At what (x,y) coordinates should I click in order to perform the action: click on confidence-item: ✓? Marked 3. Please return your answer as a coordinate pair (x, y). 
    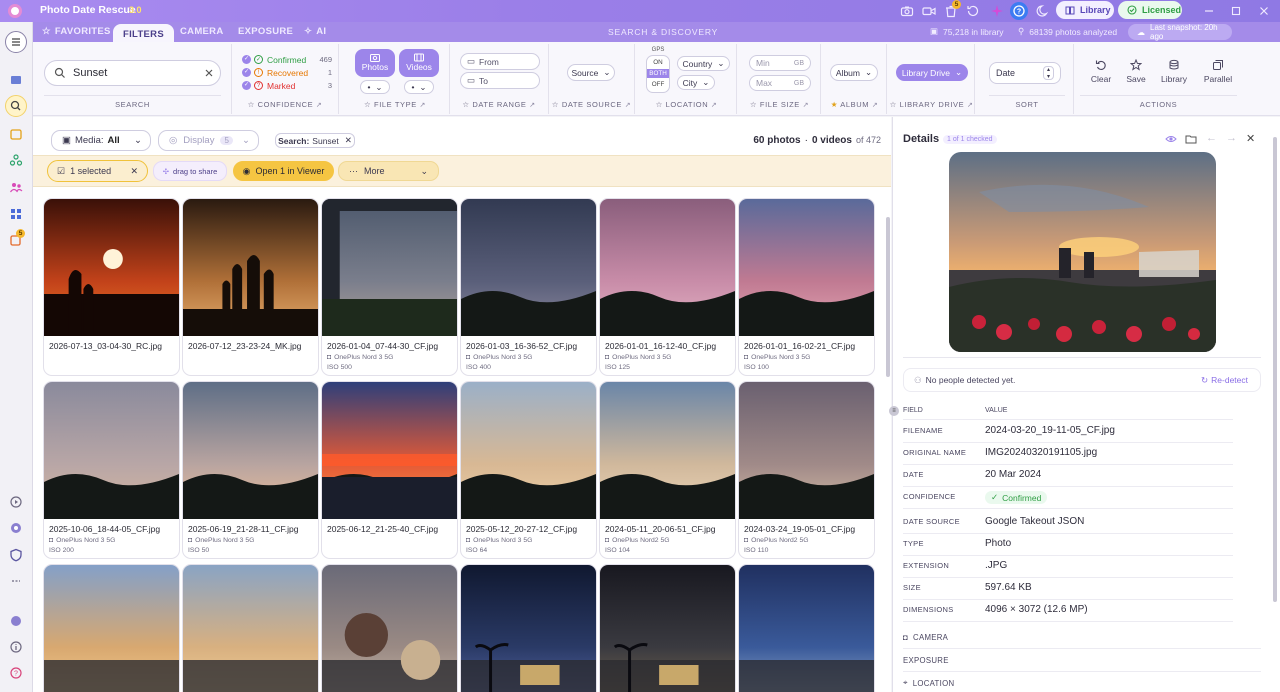
    Looking at the image, I should click on (287, 85).